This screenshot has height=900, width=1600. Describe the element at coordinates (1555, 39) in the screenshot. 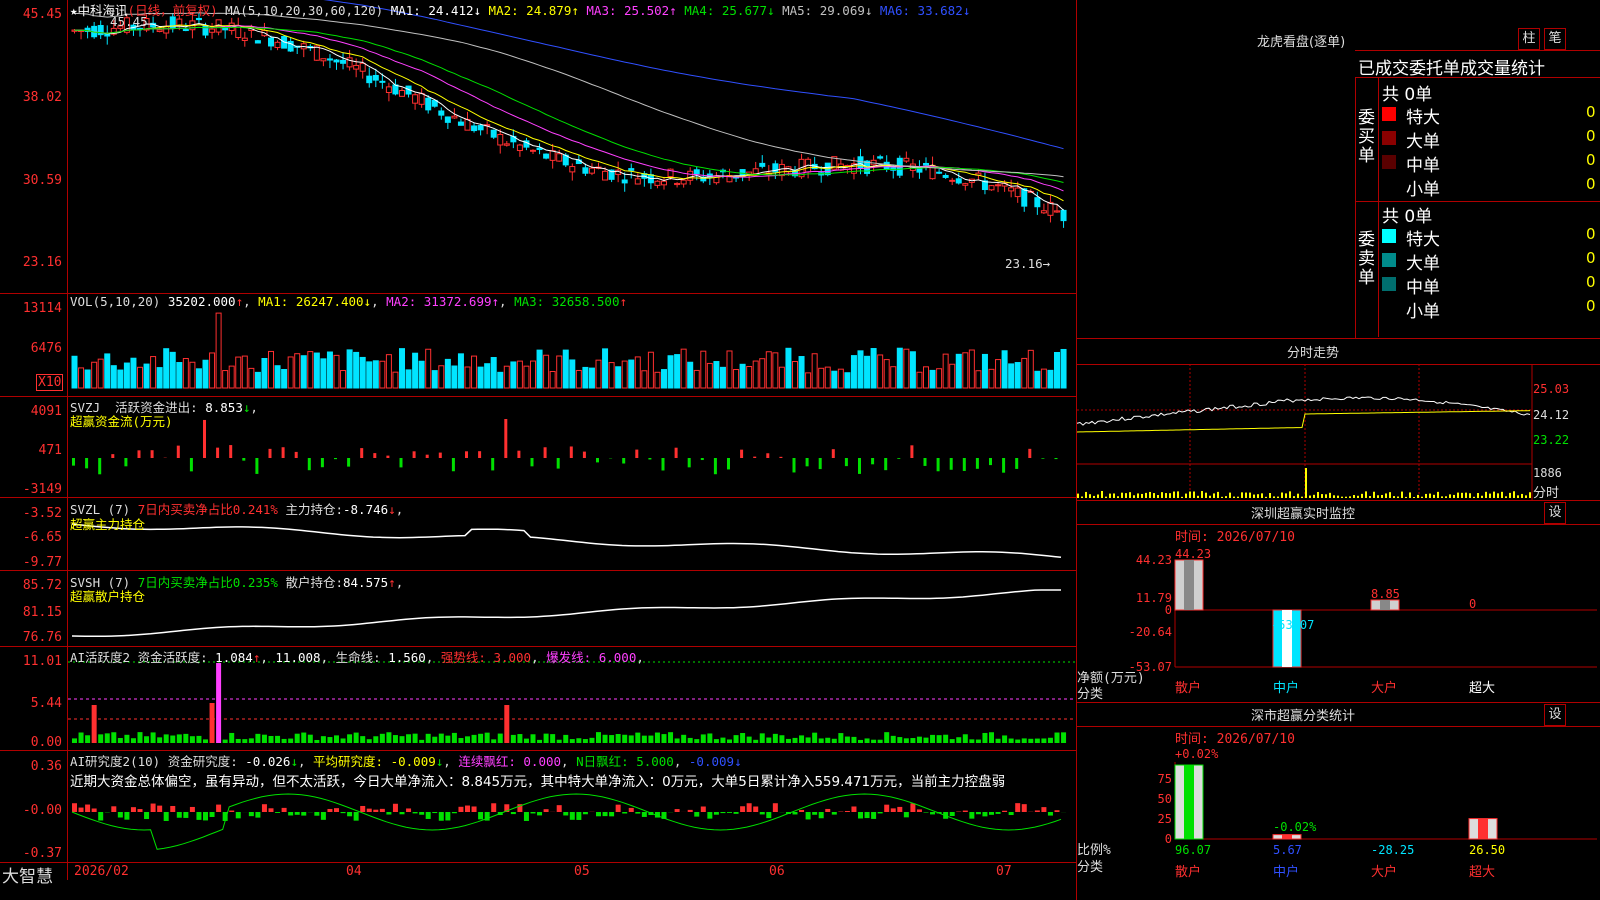

I see `tick-view-button: 笔` at that location.